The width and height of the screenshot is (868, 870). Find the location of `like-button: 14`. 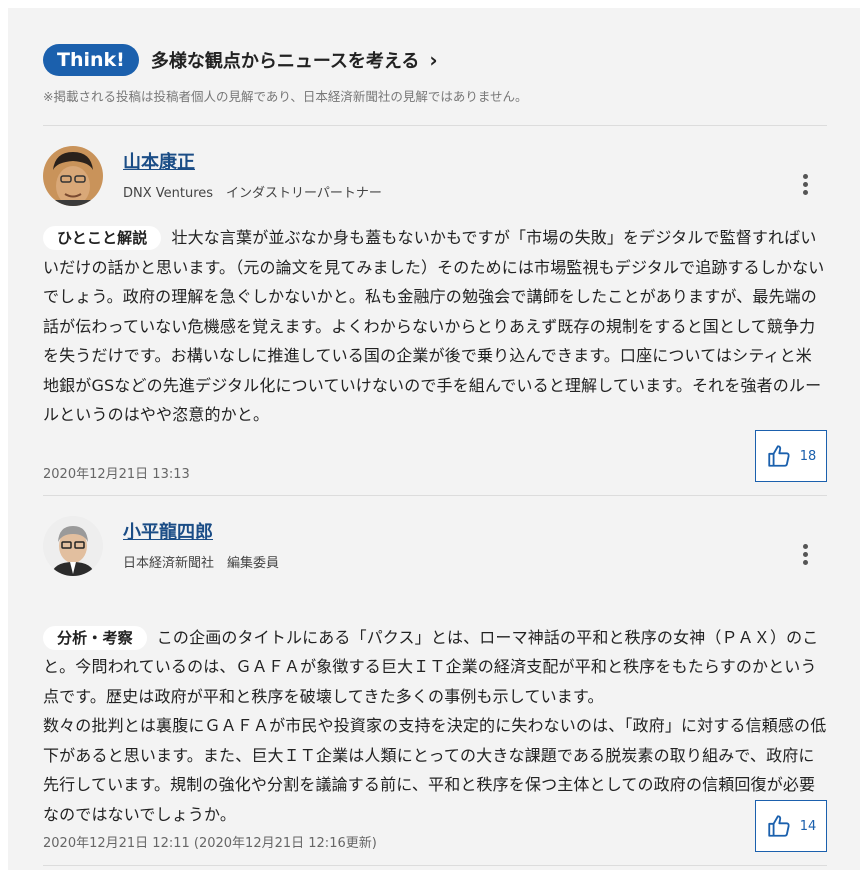

like-button: 14 is located at coordinates (791, 826).